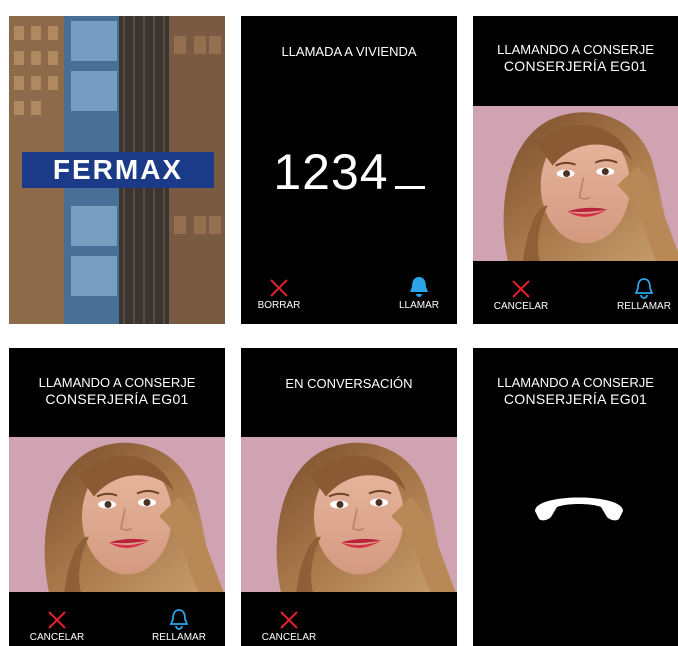 The height and width of the screenshot is (646, 678). What do you see at coordinates (349, 383) in the screenshot?
I see `conversation-title: EN CONVERSACIÓN` at bounding box center [349, 383].